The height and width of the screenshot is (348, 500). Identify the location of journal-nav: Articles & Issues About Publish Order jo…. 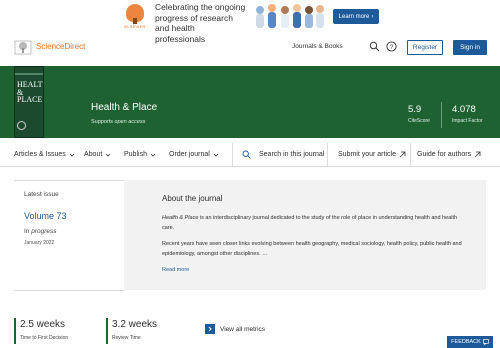
(250, 155).